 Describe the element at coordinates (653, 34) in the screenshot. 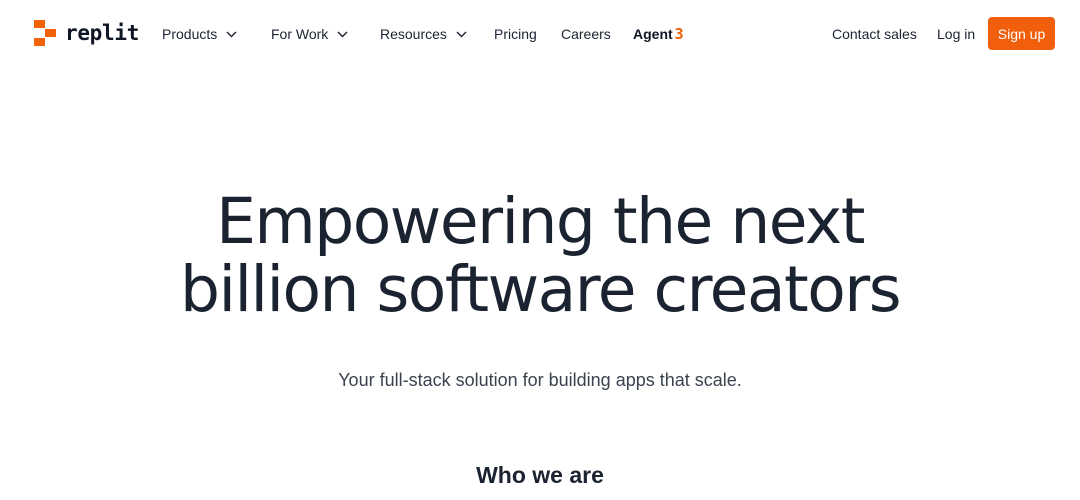

I see `nav-agent-label: Agent` at that location.